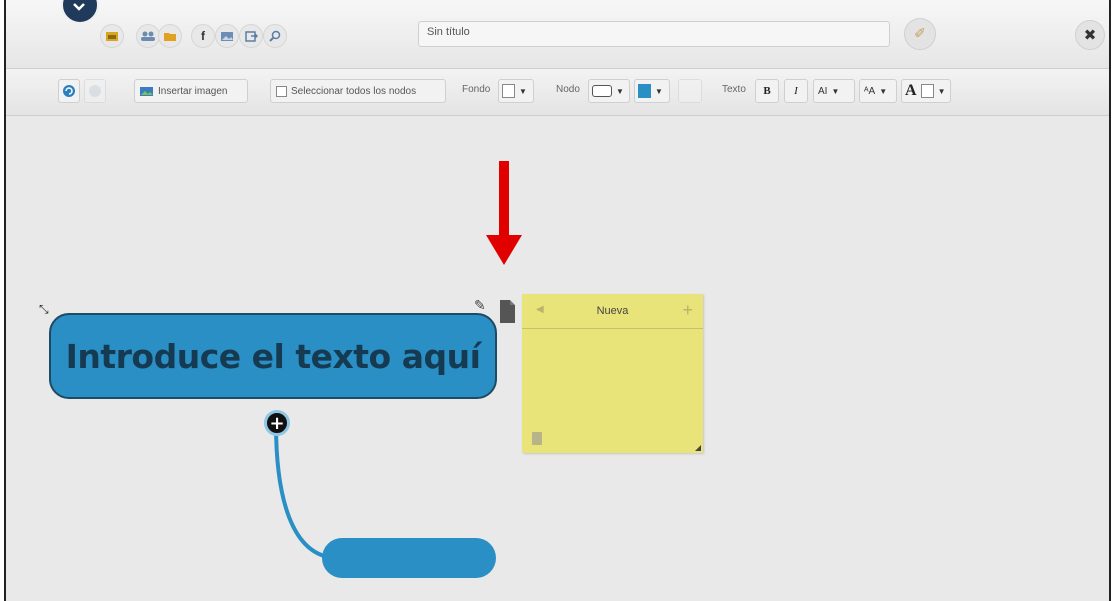 This screenshot has width=1115, height=601. I want to click on sticky-note-title: Nueva, so click(612, 311).